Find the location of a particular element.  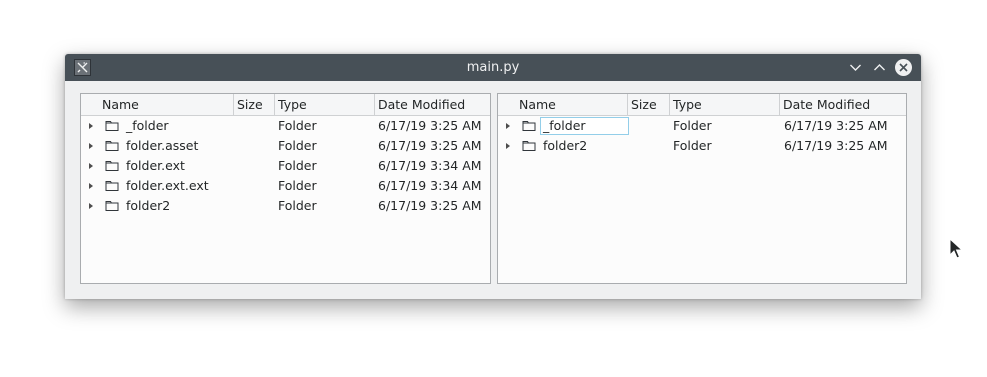

minimize-button is located at coordinates (855, 67).